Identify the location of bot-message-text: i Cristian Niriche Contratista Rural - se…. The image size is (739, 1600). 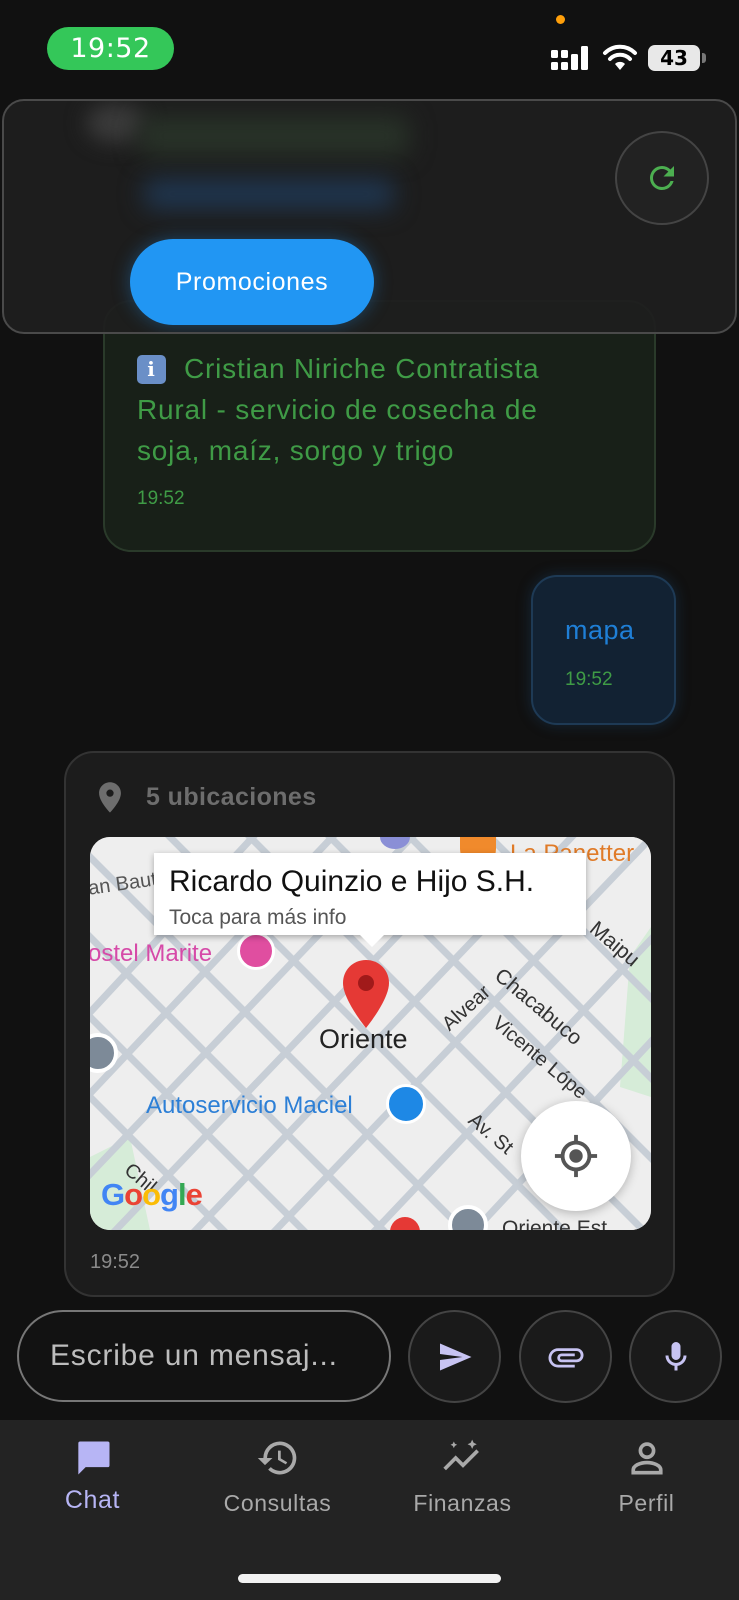
(372, 409).